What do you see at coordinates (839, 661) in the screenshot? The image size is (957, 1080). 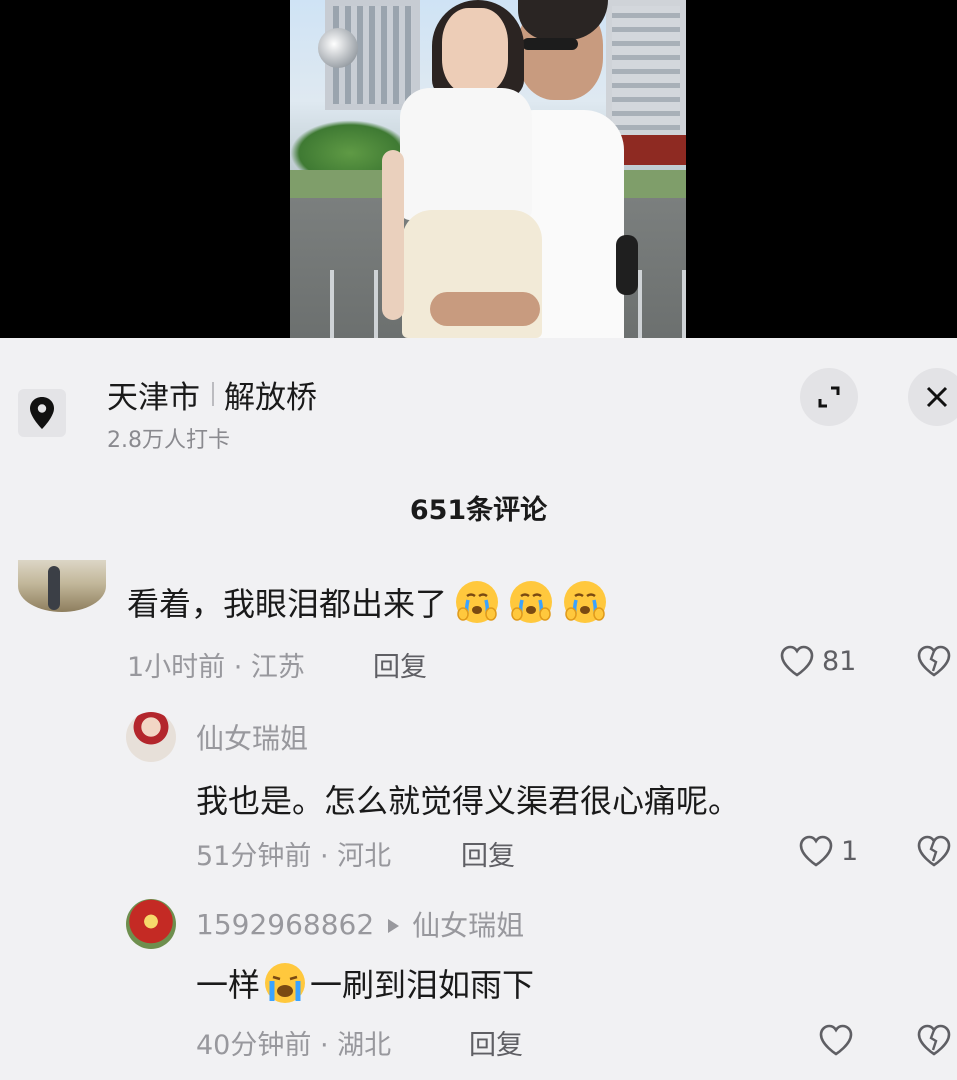 I see `like-count: 81` at bounding box center [839, 661].